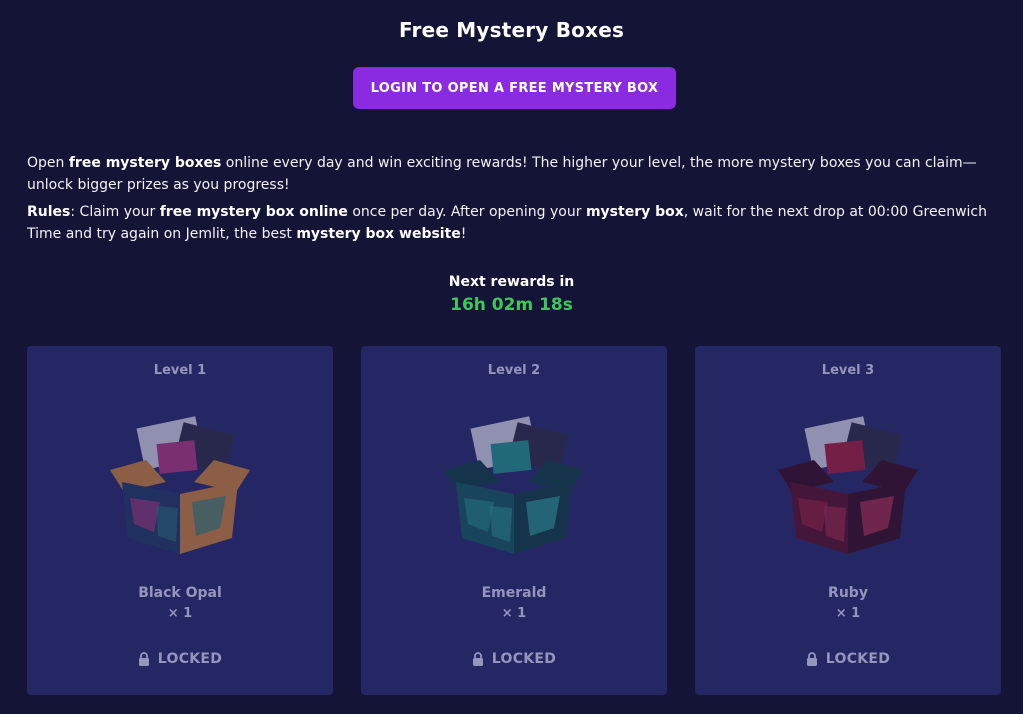  Describe the element at coordinates (514, 370) in the screenshot. I see `card-level: Level 2` at that location.